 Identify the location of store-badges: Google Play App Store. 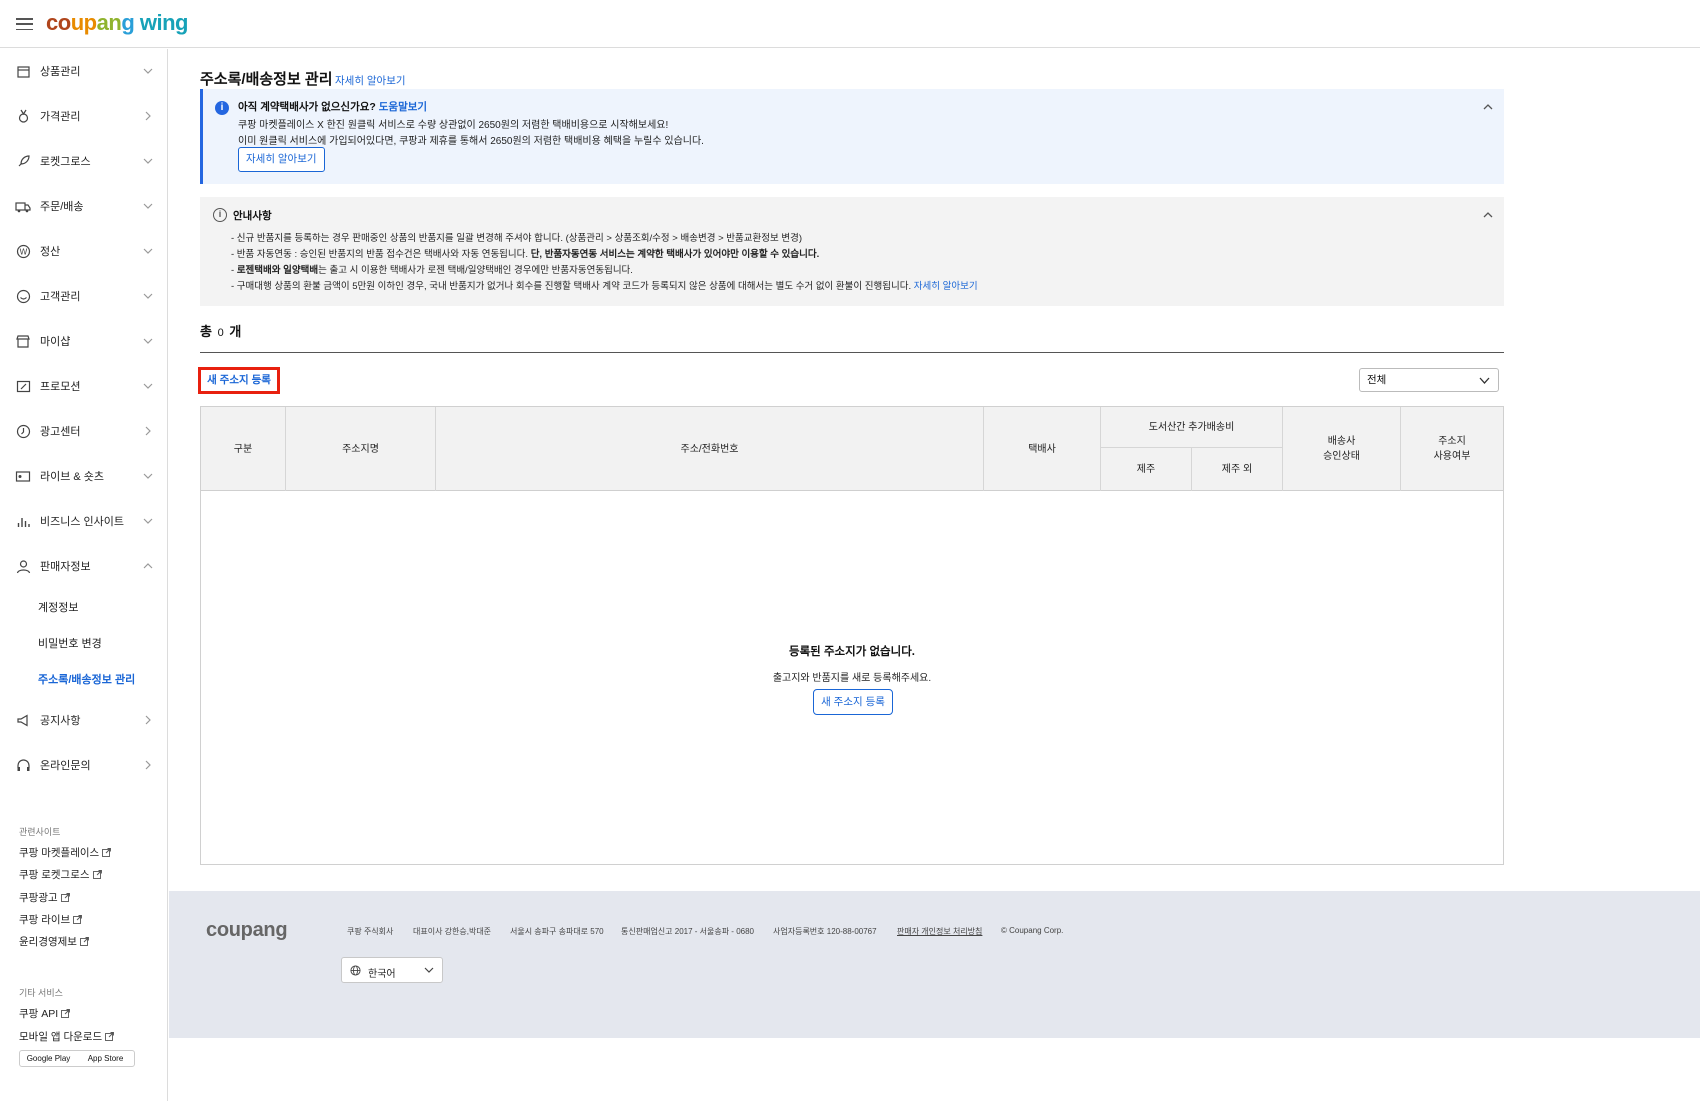
(77, 1058).